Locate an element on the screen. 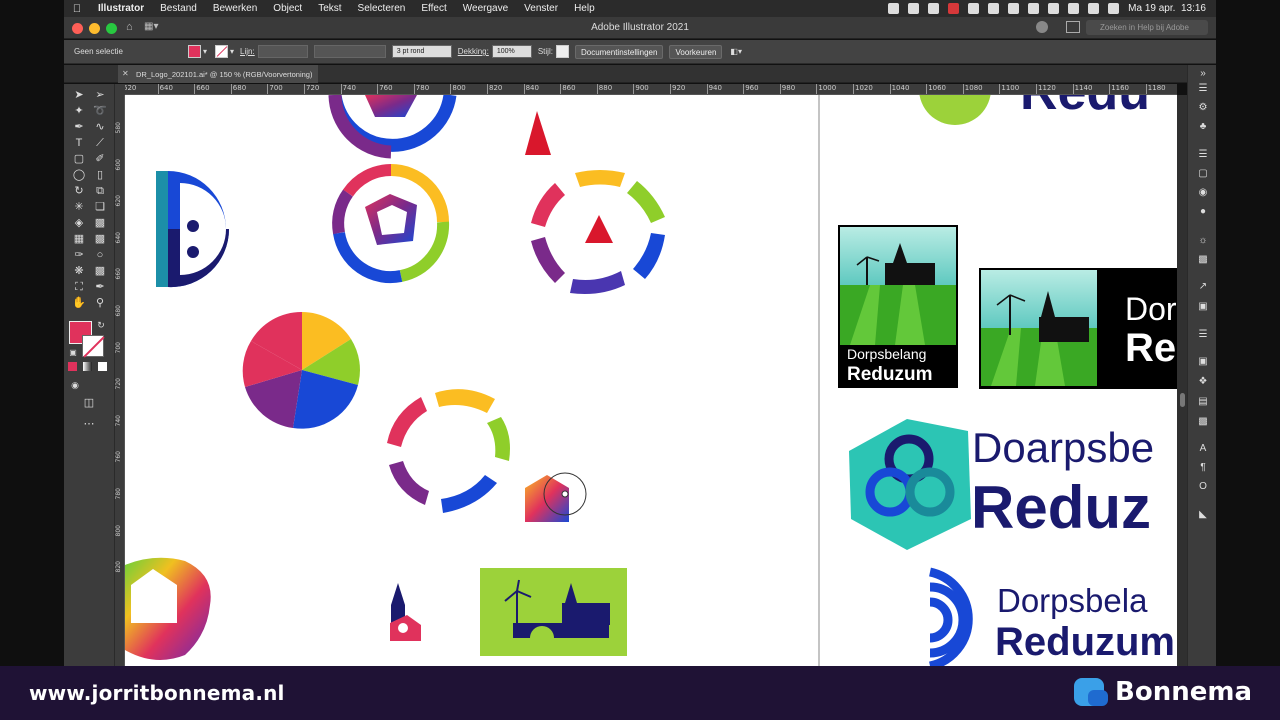 This screenshot has width=1280, height=720. menu-bewerken: Bewerken is located at coordinates (235, 8).